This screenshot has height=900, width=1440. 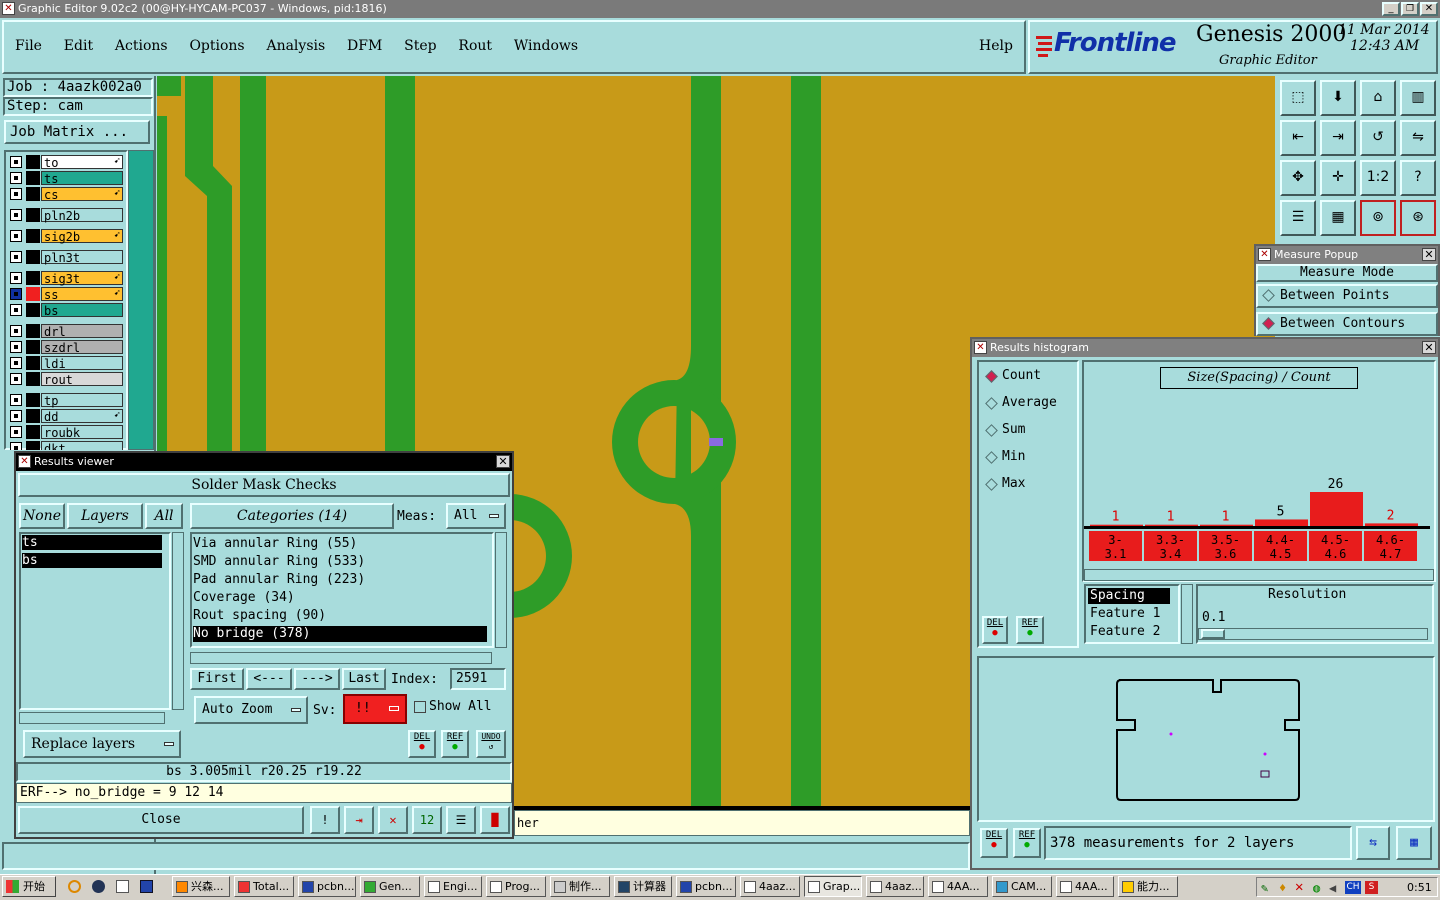 What do you see at coordinates (1027, 843) in the screenshot?
I see `hist-ref-button-2: REF ●` at bounding box center [1027, 843].